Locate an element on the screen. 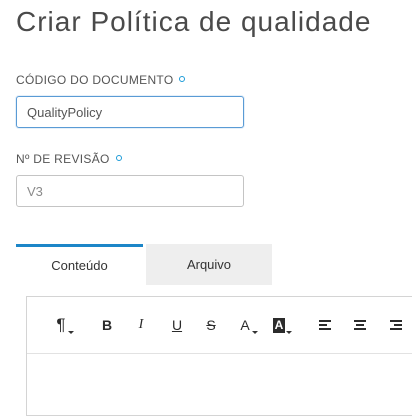 This screenshot has height=416, width=412. editor-toolbar: ¶ B I U S A A is located at coordinates (219, 325).